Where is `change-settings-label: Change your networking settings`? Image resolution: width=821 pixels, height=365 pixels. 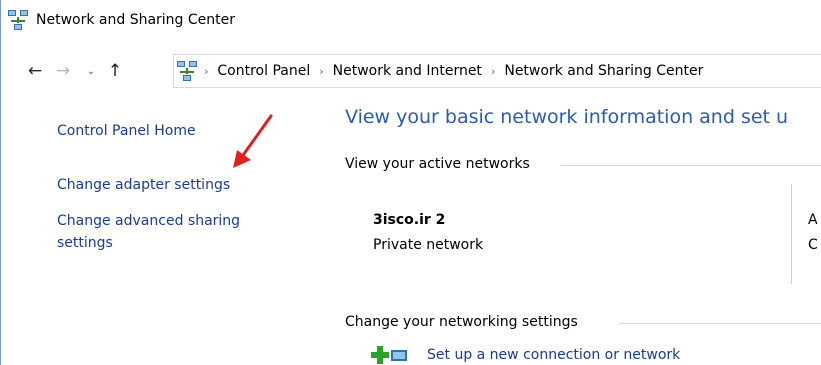
change-settings-label: Change your networking settings is located at coordinates (461, 322).